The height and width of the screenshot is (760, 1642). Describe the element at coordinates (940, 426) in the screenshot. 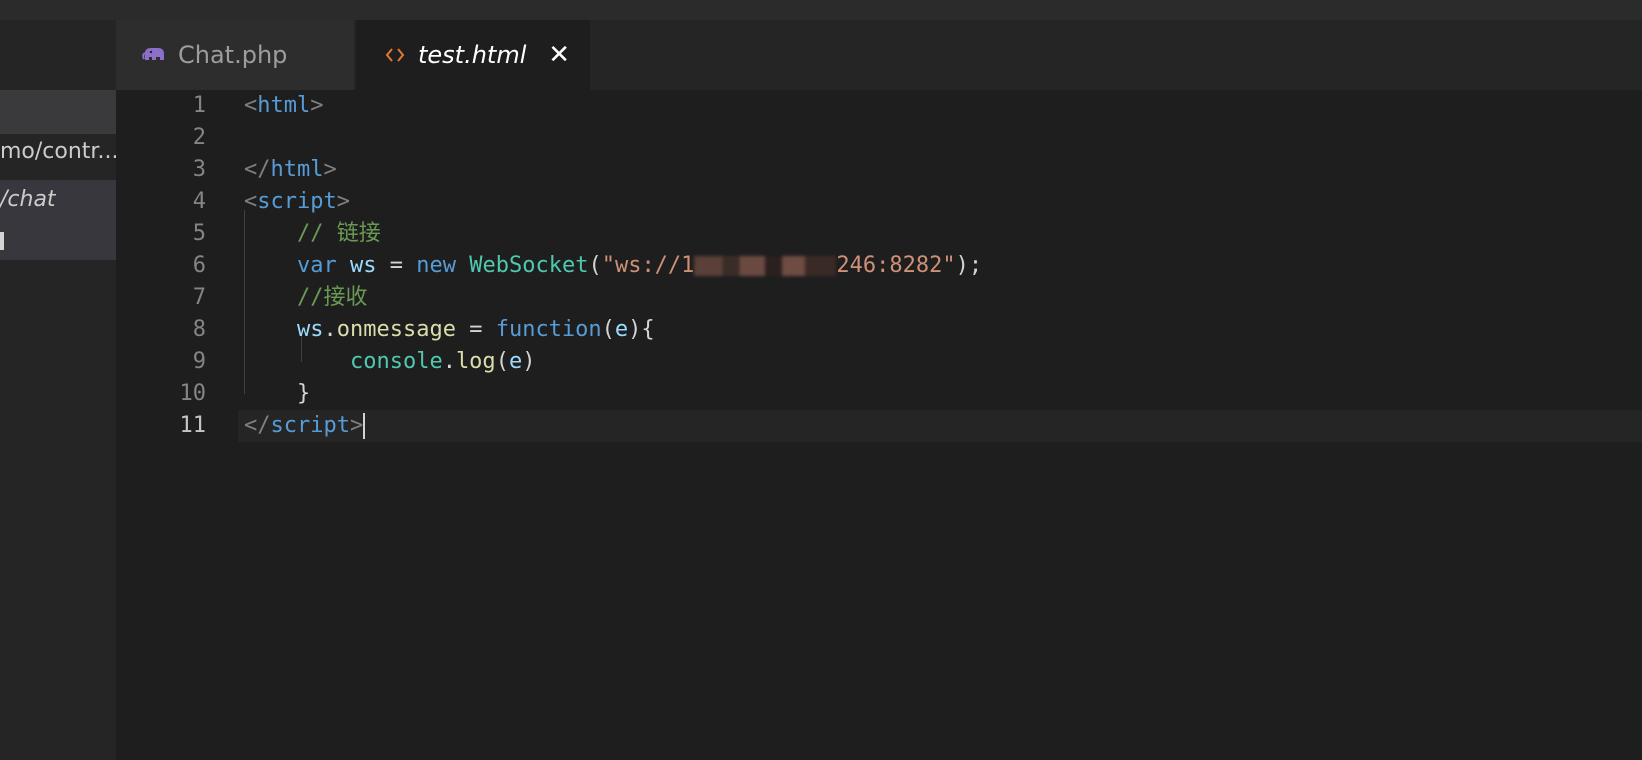

I see `code-line-current: </script>` at that location.